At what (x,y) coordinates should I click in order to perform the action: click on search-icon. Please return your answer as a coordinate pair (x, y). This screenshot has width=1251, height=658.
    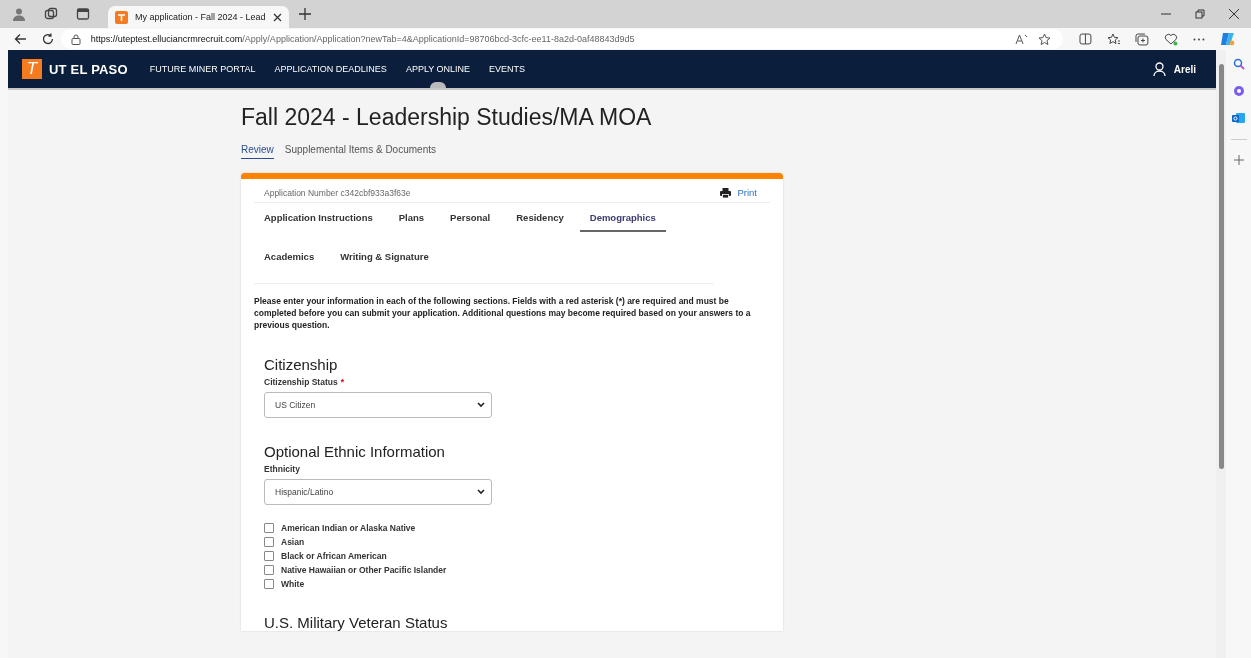
    Looking at the image, I should click on (1238, 64).